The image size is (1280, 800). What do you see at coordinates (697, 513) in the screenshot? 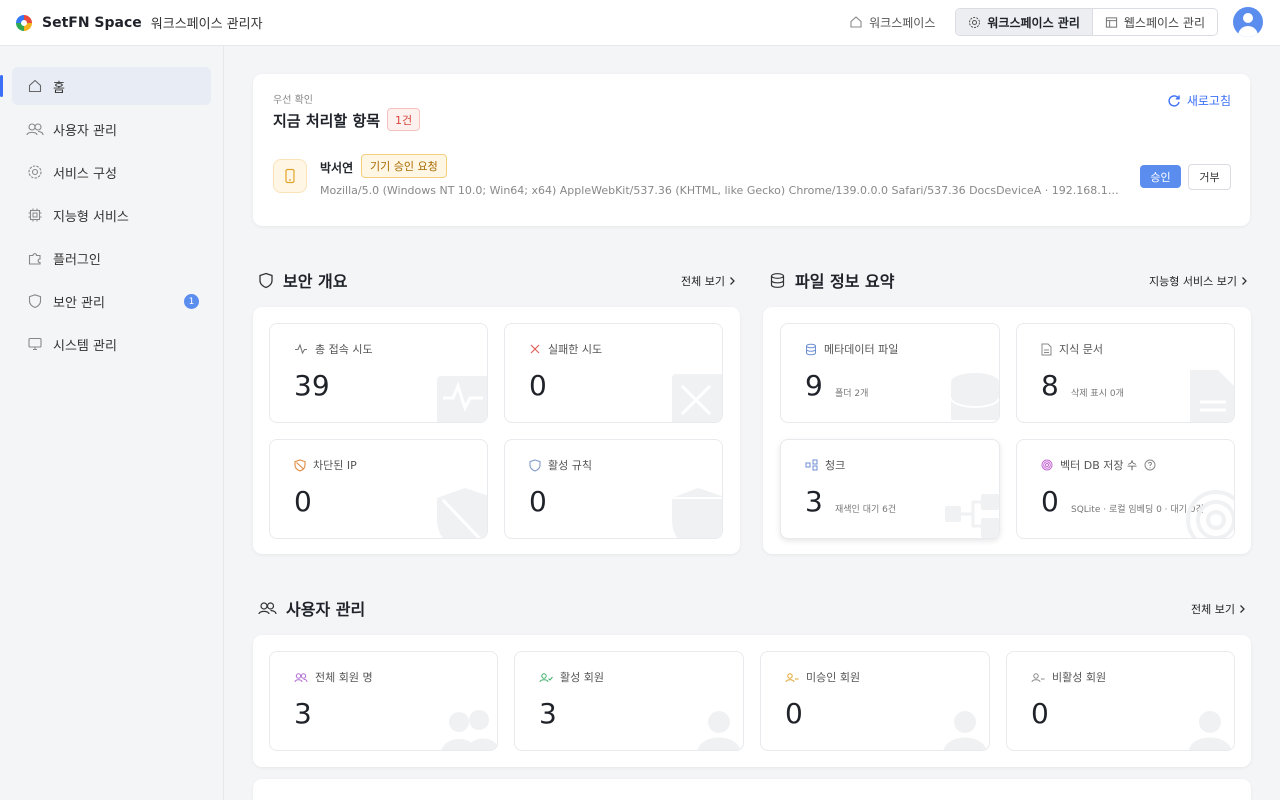
I see `shield-watermark-icon` at bounding box center [697, 513].